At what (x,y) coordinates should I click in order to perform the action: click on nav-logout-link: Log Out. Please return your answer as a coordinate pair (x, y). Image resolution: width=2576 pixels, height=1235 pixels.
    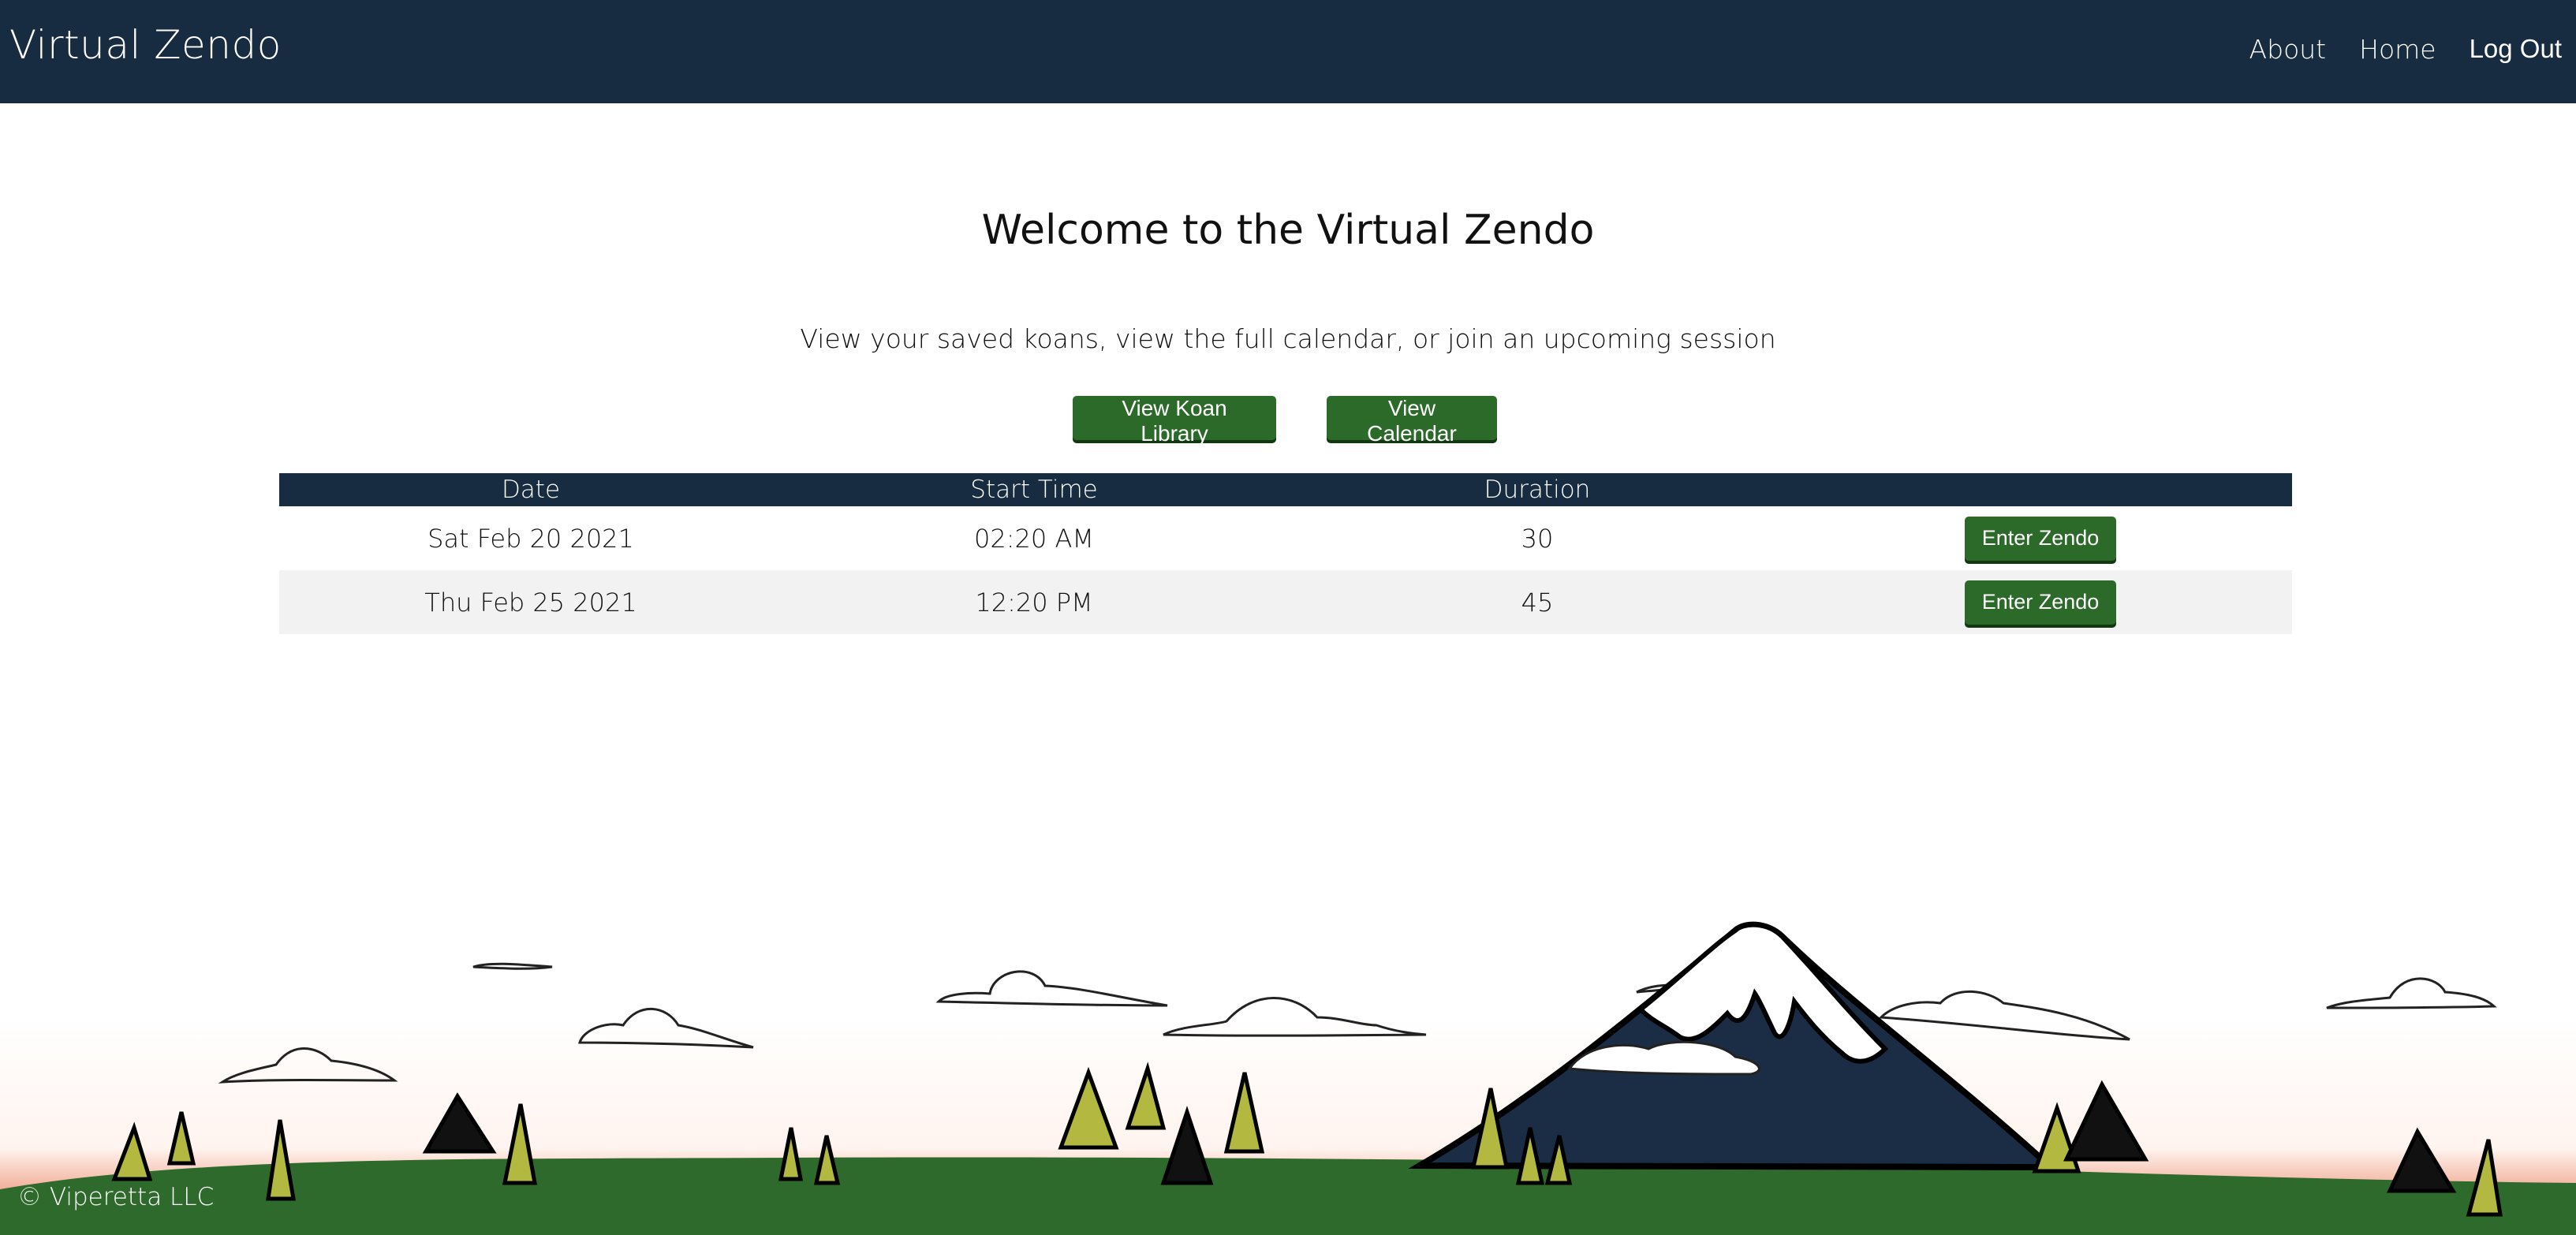
    Looking at the image, I should click on (2516, 50).